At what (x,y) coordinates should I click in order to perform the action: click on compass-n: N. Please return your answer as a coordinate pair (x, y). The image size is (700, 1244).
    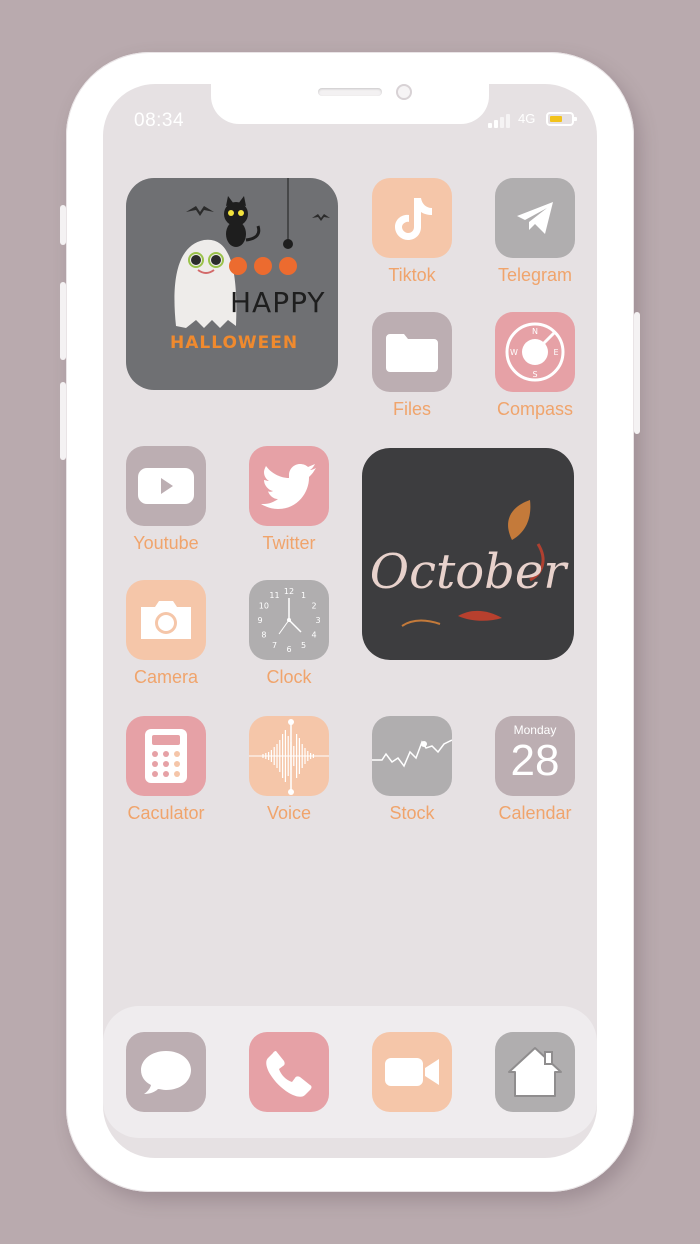
    Looking at the image, I should click on (535, 331).